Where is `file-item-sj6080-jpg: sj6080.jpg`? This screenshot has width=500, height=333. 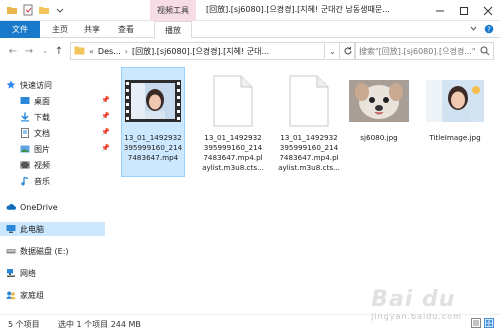
file-item-sj6080-jpg: sj6080.jpg is located at coordinates (379, 105).